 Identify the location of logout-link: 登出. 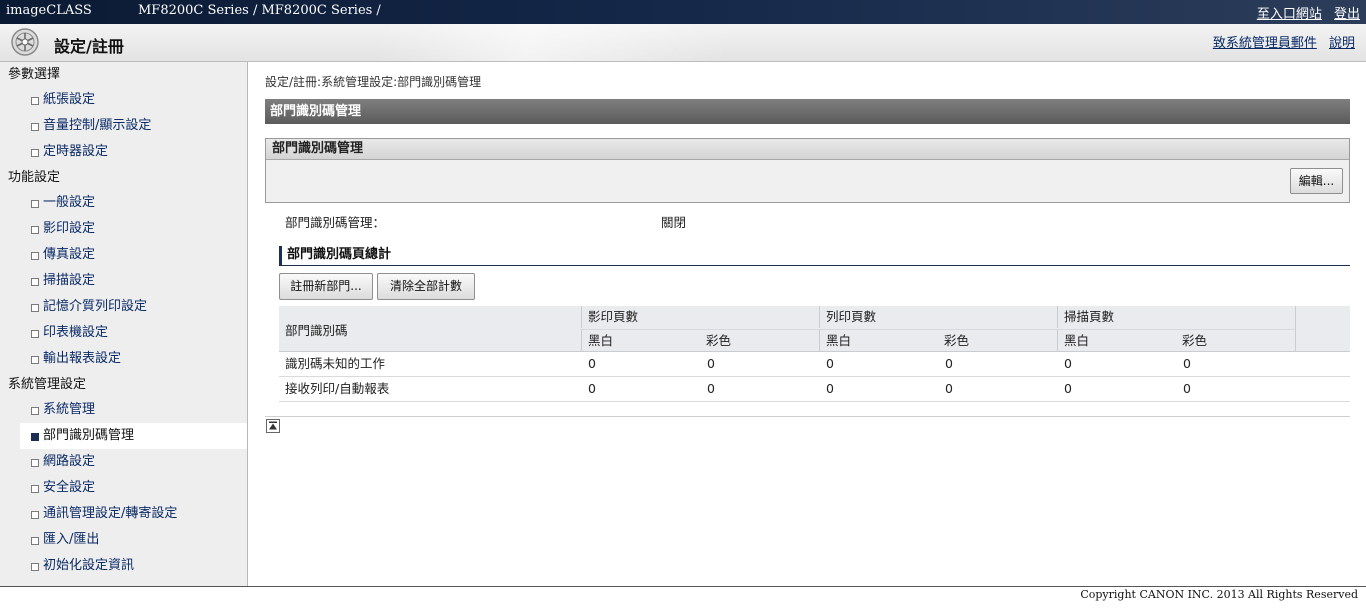
(1347, 14).